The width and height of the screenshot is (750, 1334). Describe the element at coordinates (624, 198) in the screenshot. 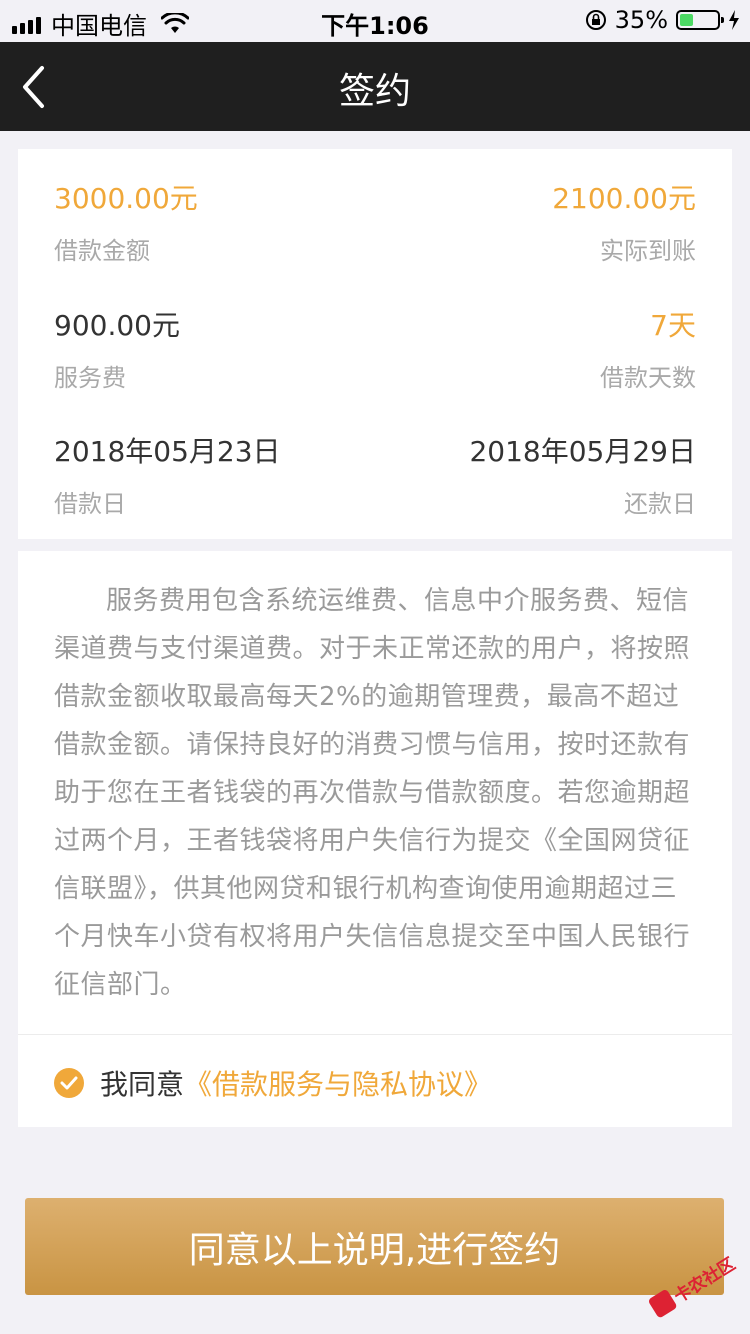

I see `received-amount-value: 2100.00元` at that location.